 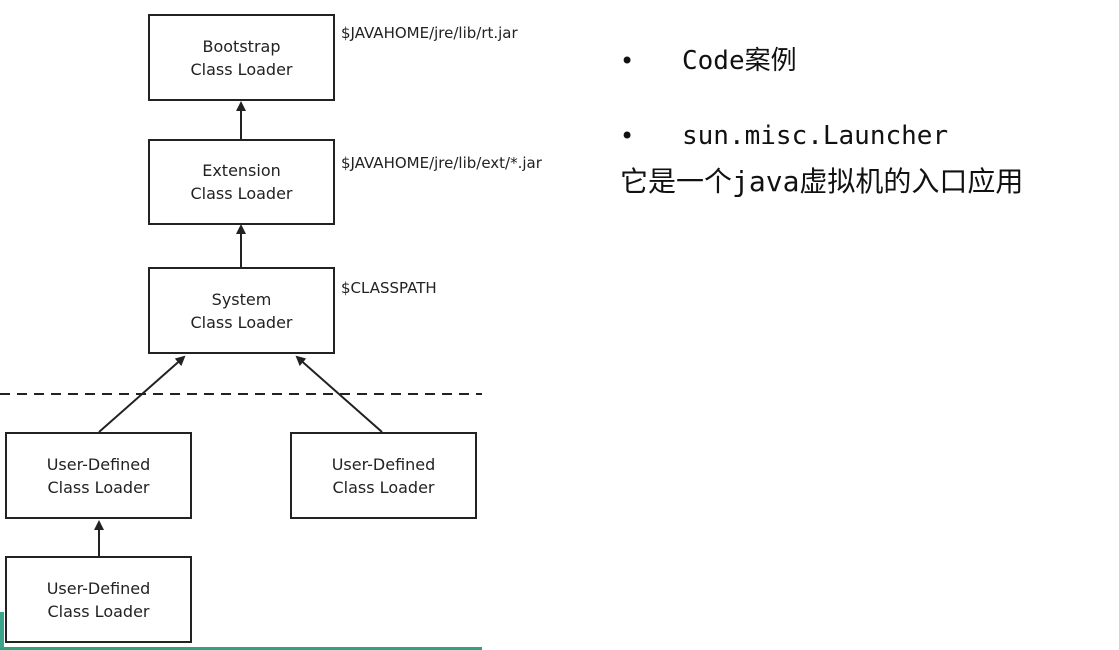 What do you see at coordinates (98, 487) in the screenshot?
I see `user1-box-line2: Class Loader` at bounding box center [98, 487].